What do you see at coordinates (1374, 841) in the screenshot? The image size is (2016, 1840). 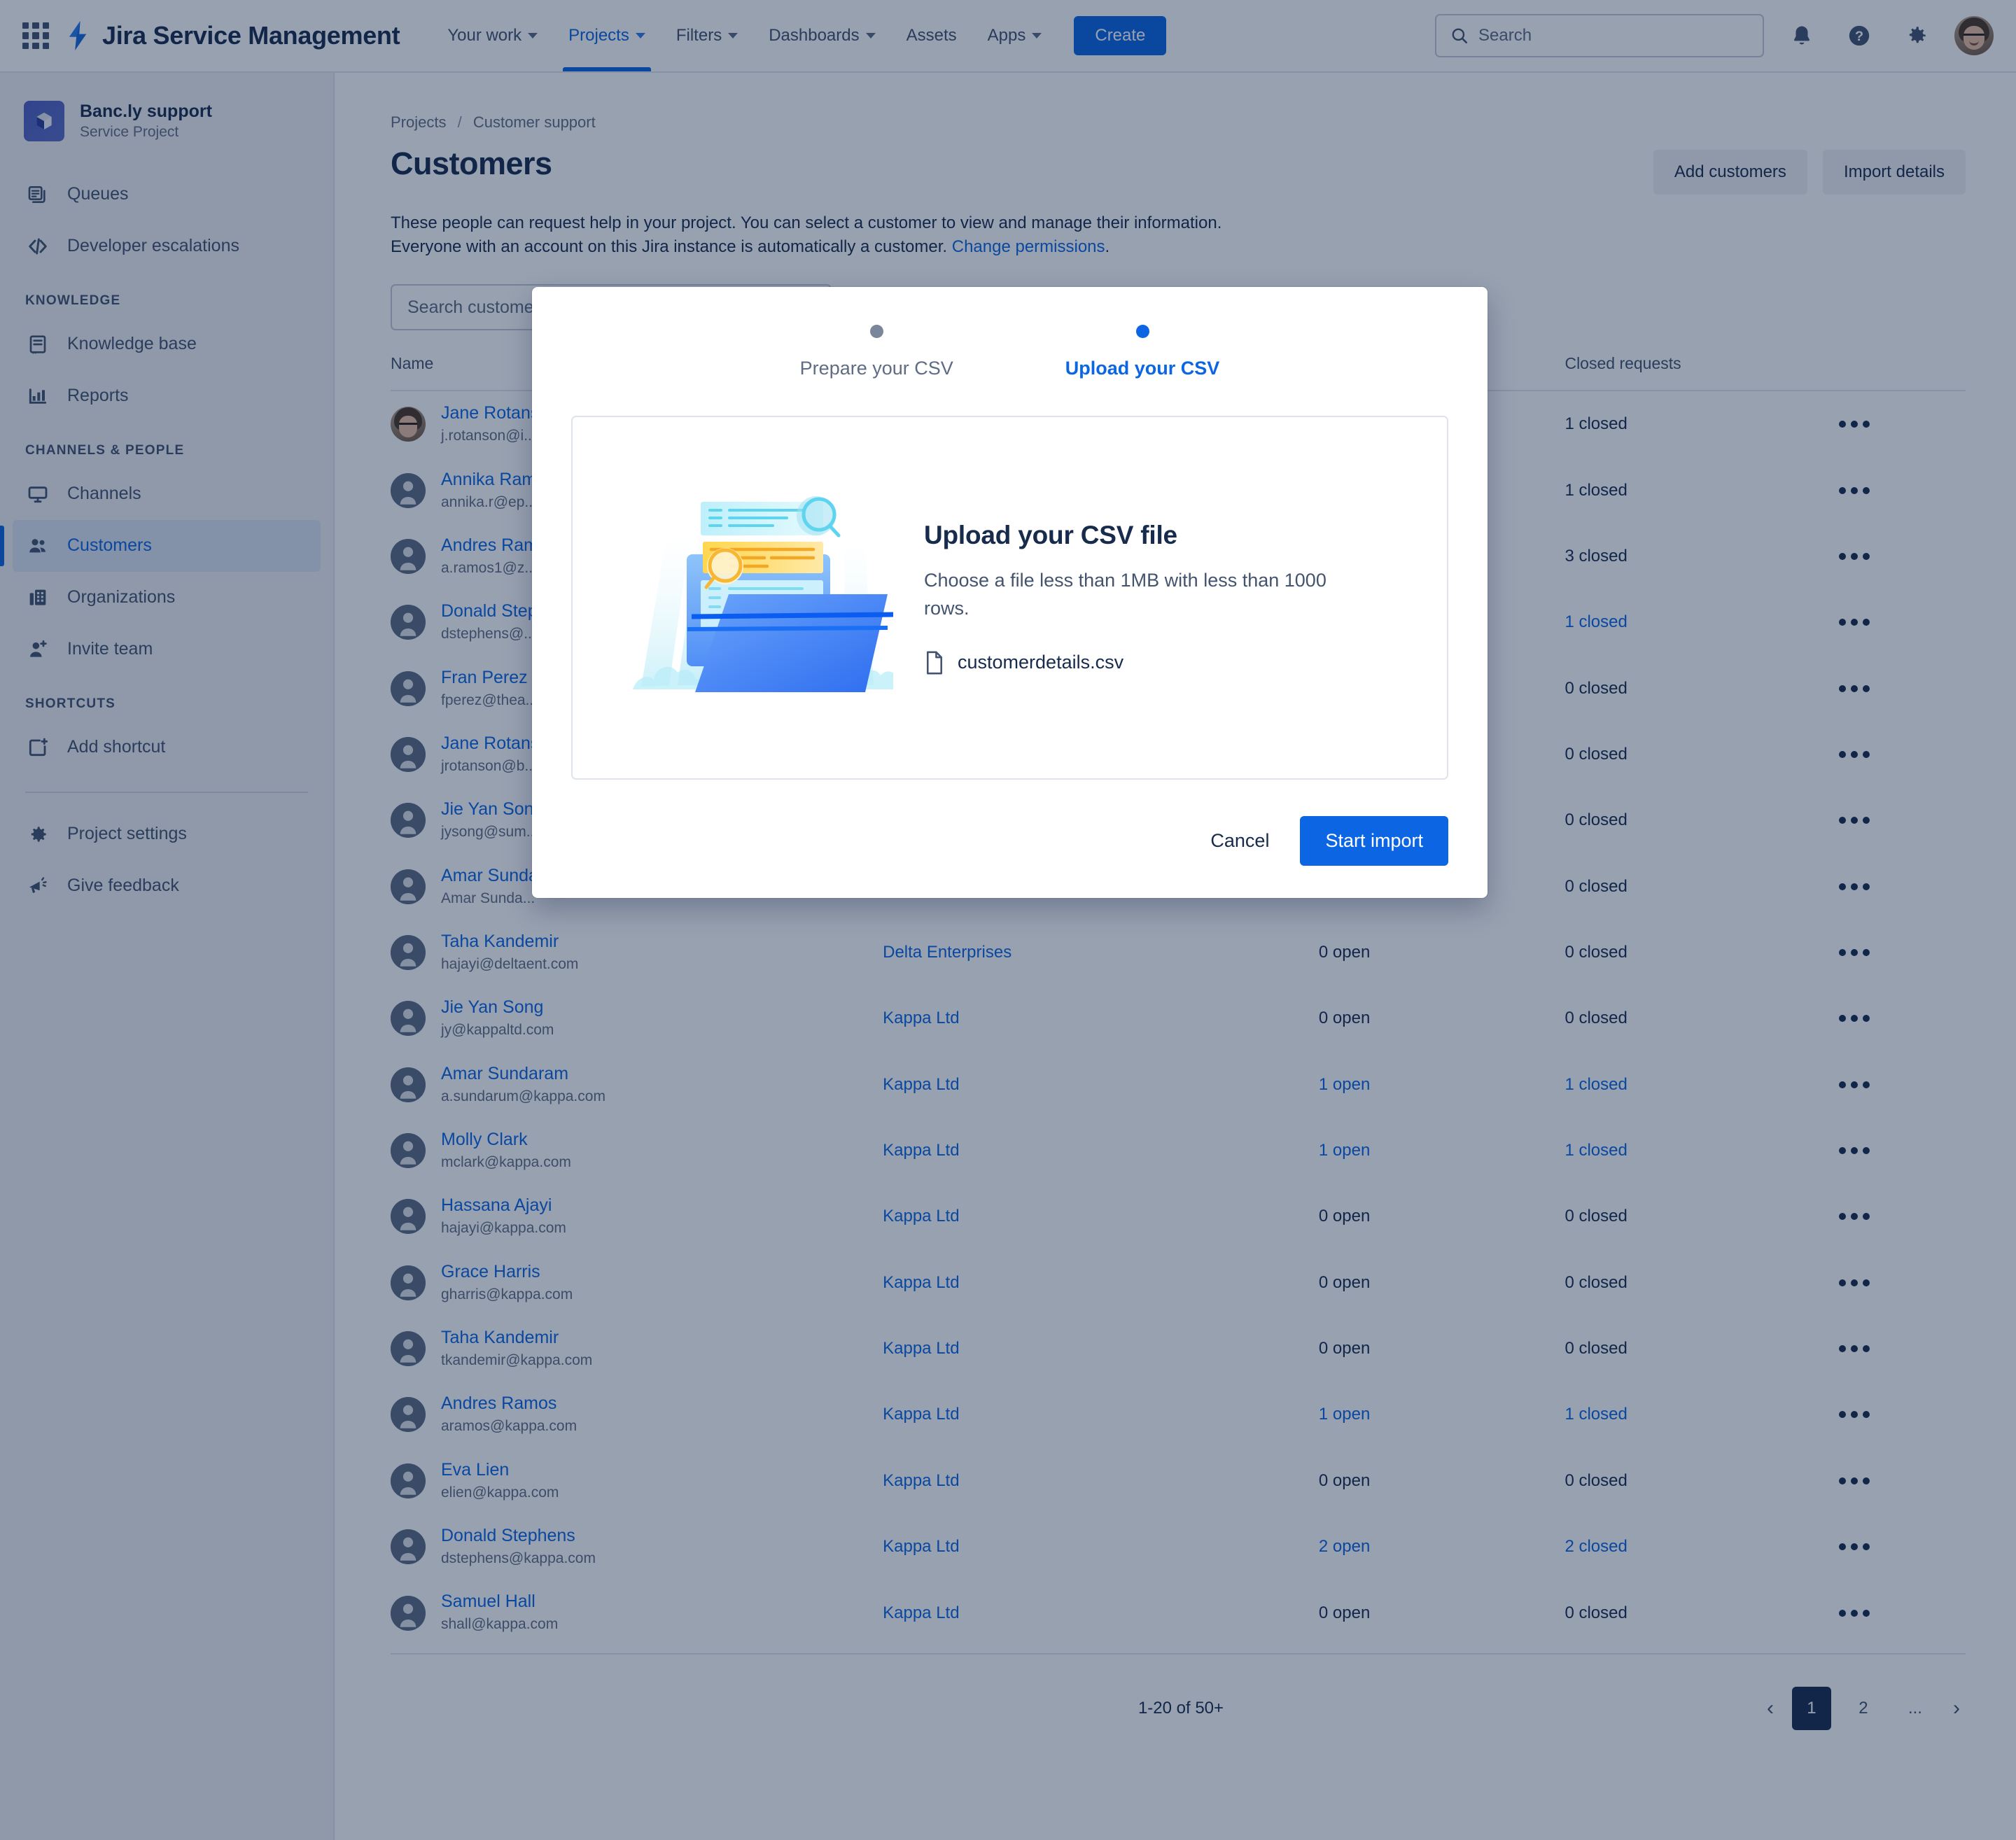 I see `start-import-button: Start import` at bounding box center [1374, 841].